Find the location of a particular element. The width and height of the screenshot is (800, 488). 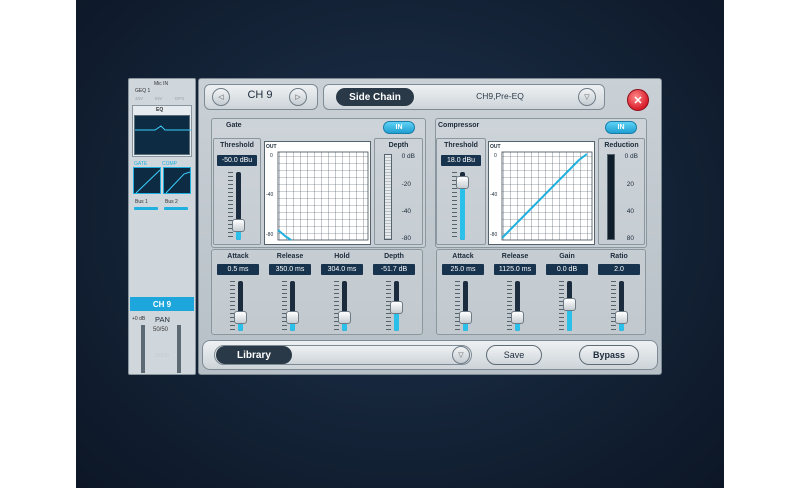

gate-threshold-value: -50.0 dBu is located at coordinates (237, 160).